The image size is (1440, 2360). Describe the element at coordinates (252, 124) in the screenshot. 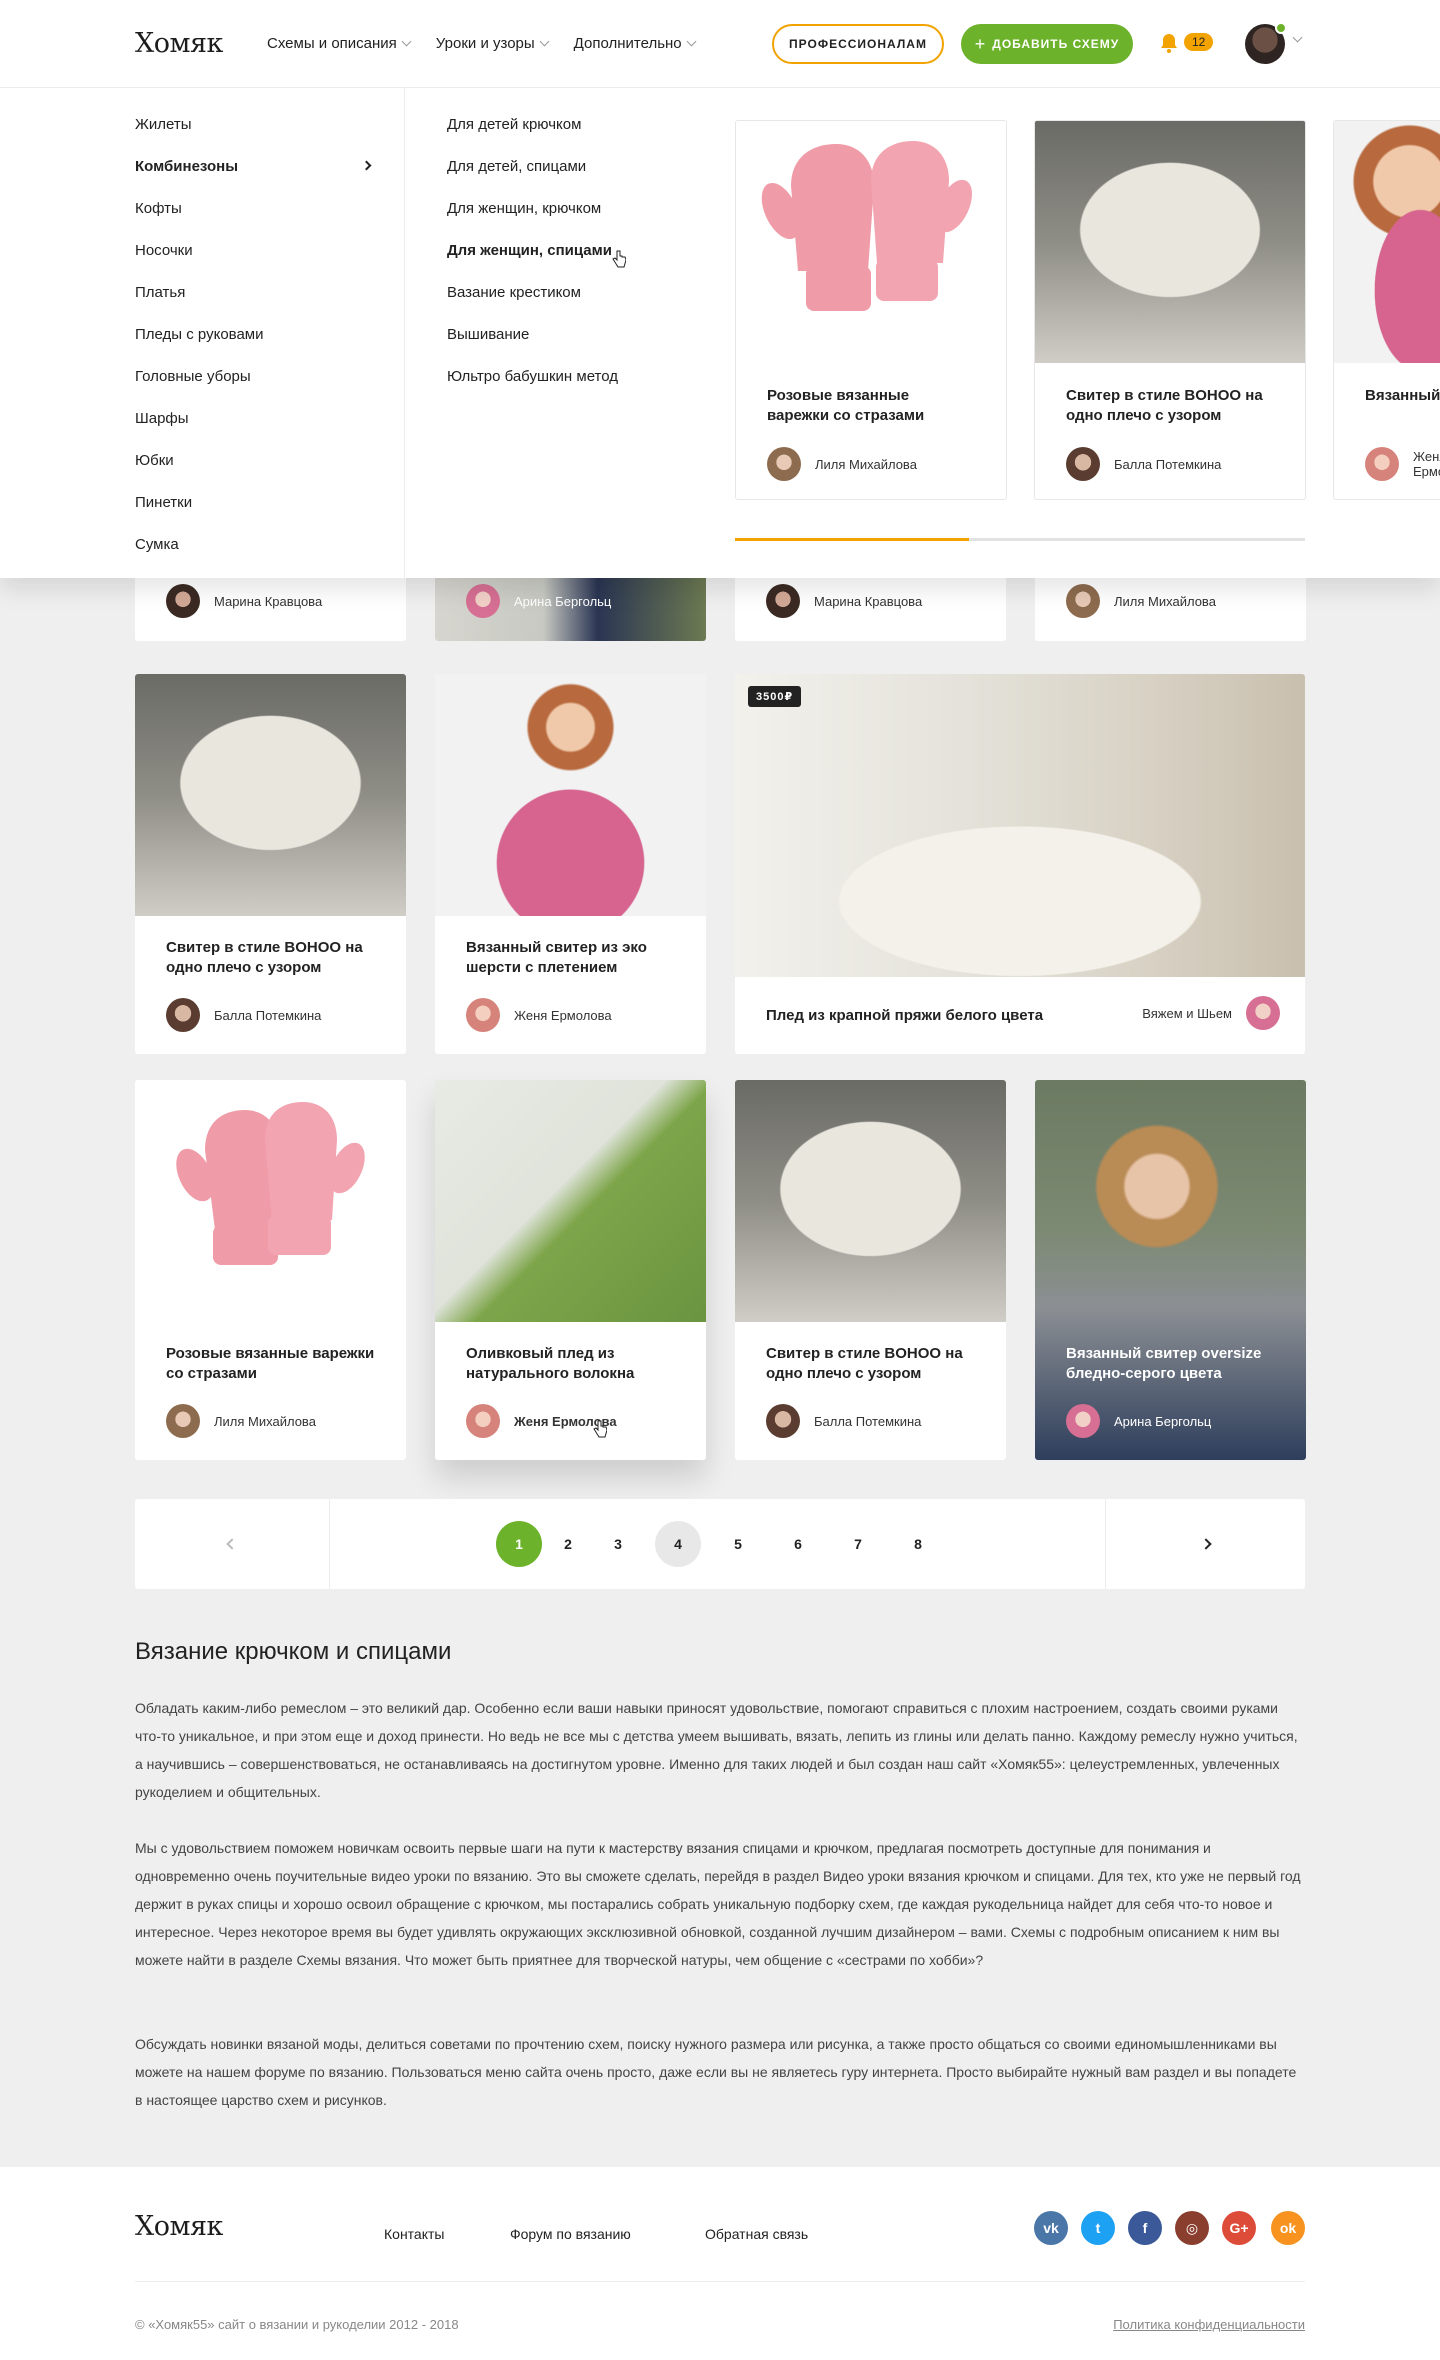

I see `category-item: Жилеты` at that location.